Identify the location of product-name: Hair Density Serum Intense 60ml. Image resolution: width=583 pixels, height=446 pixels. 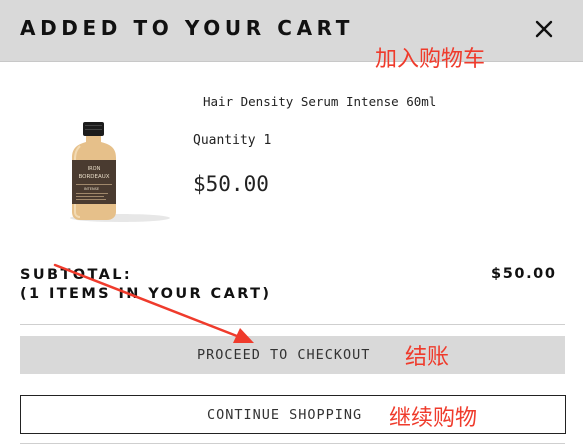
(319, 101).